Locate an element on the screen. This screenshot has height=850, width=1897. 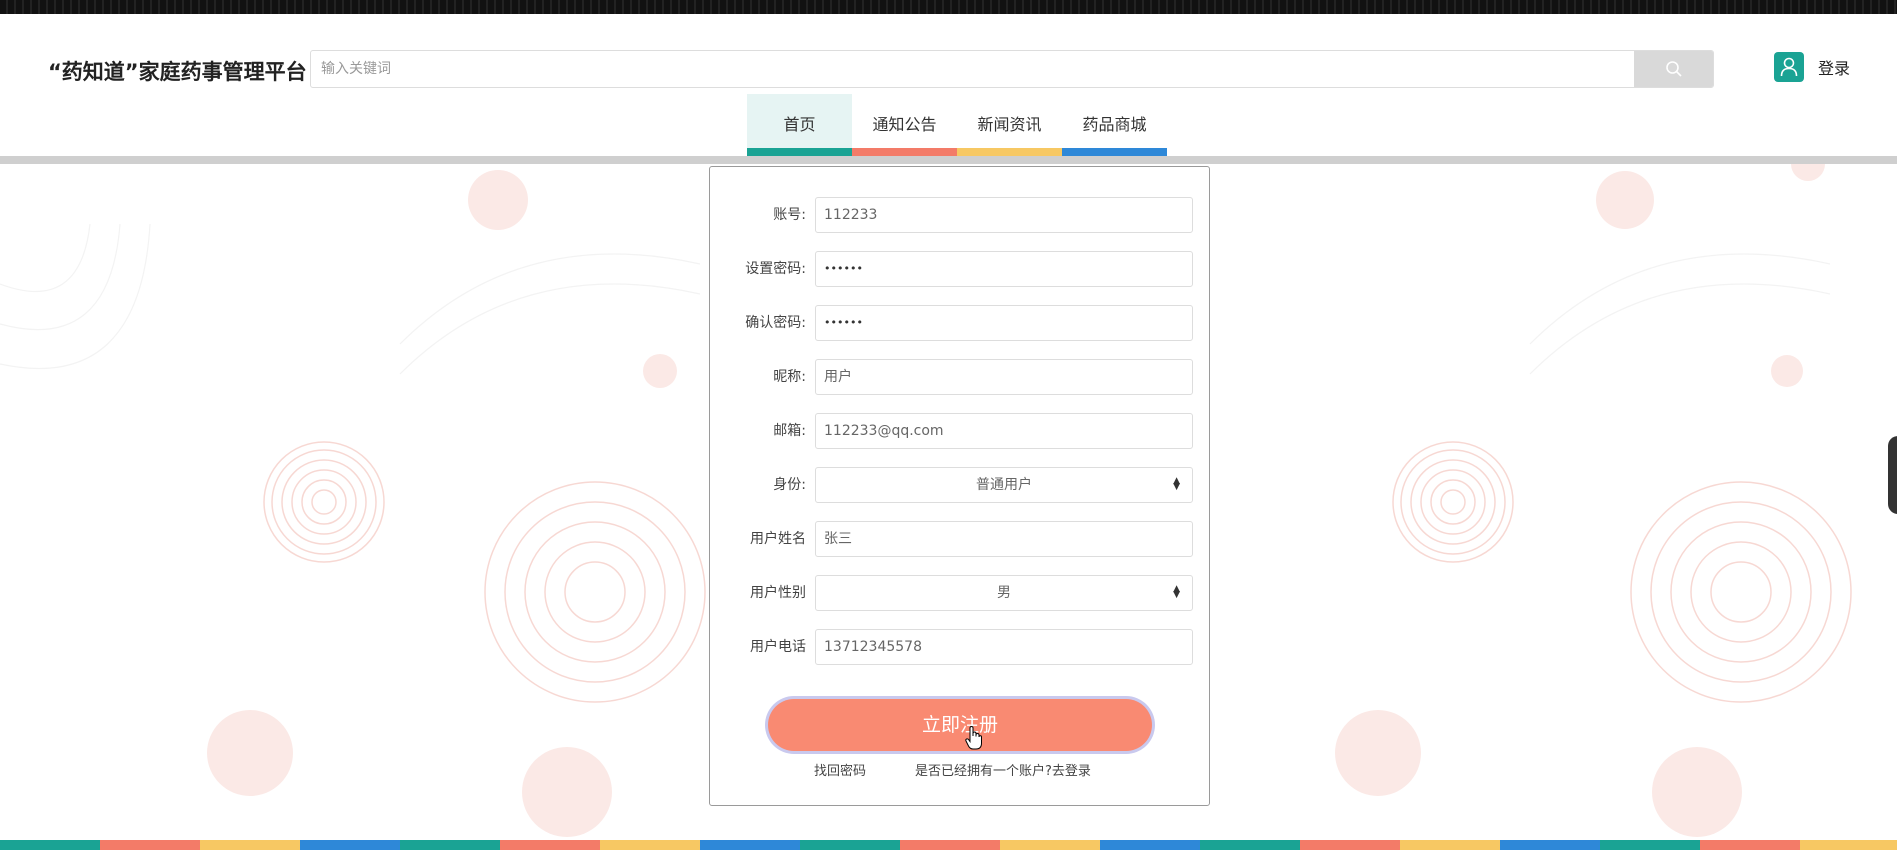
search-bar is located at coordinates (1012, 69).